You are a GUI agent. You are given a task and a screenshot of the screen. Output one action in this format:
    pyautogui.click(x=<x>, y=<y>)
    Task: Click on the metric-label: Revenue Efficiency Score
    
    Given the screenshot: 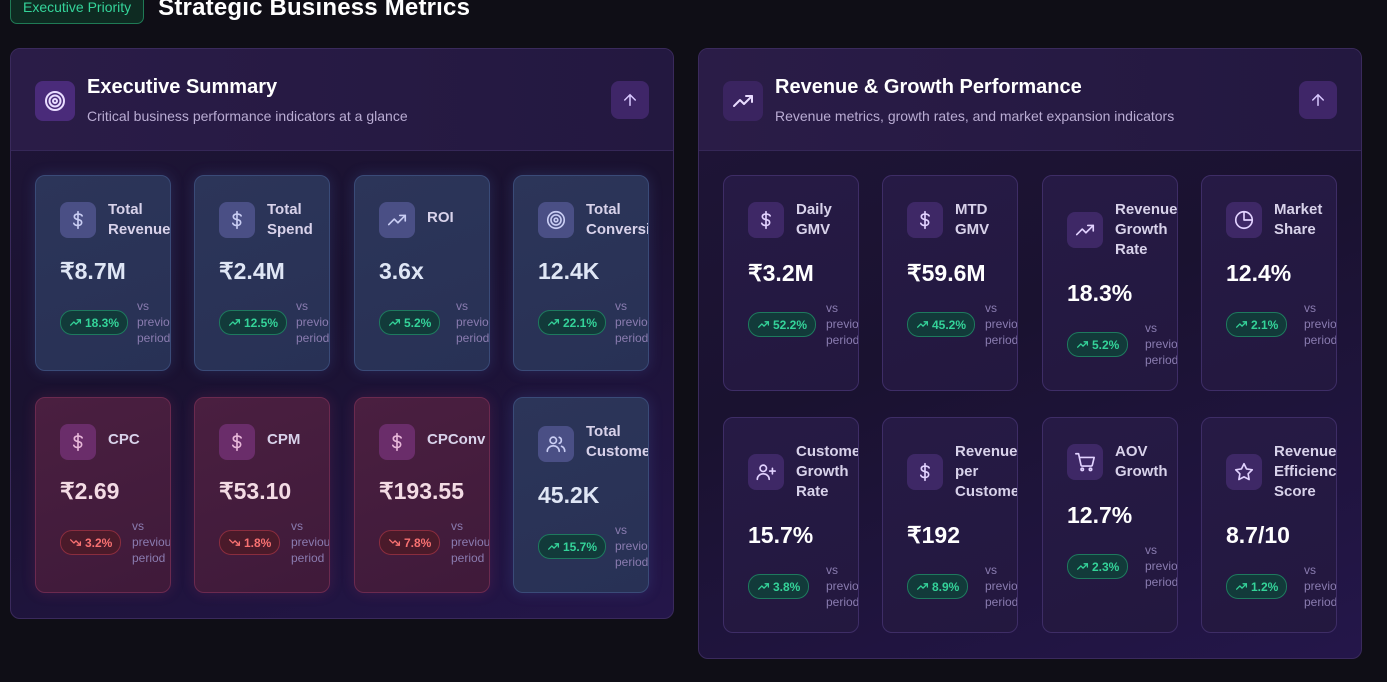 What is the action you would take?
    pyautogui.click(x=1305, y=471)
    